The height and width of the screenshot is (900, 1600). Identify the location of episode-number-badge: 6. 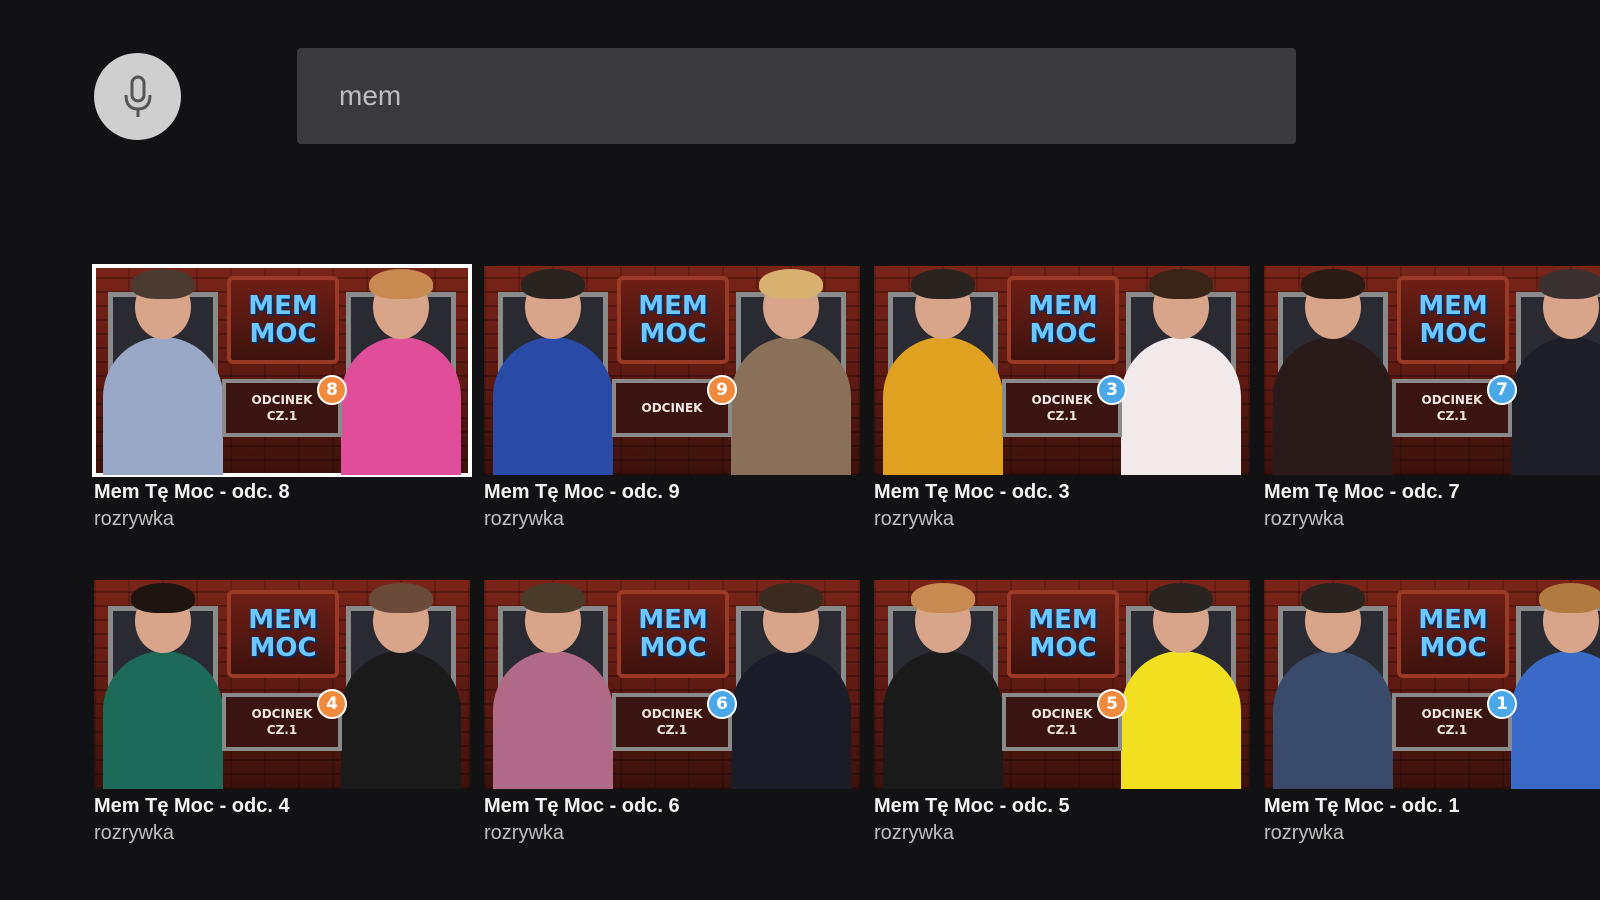
(722, 704).